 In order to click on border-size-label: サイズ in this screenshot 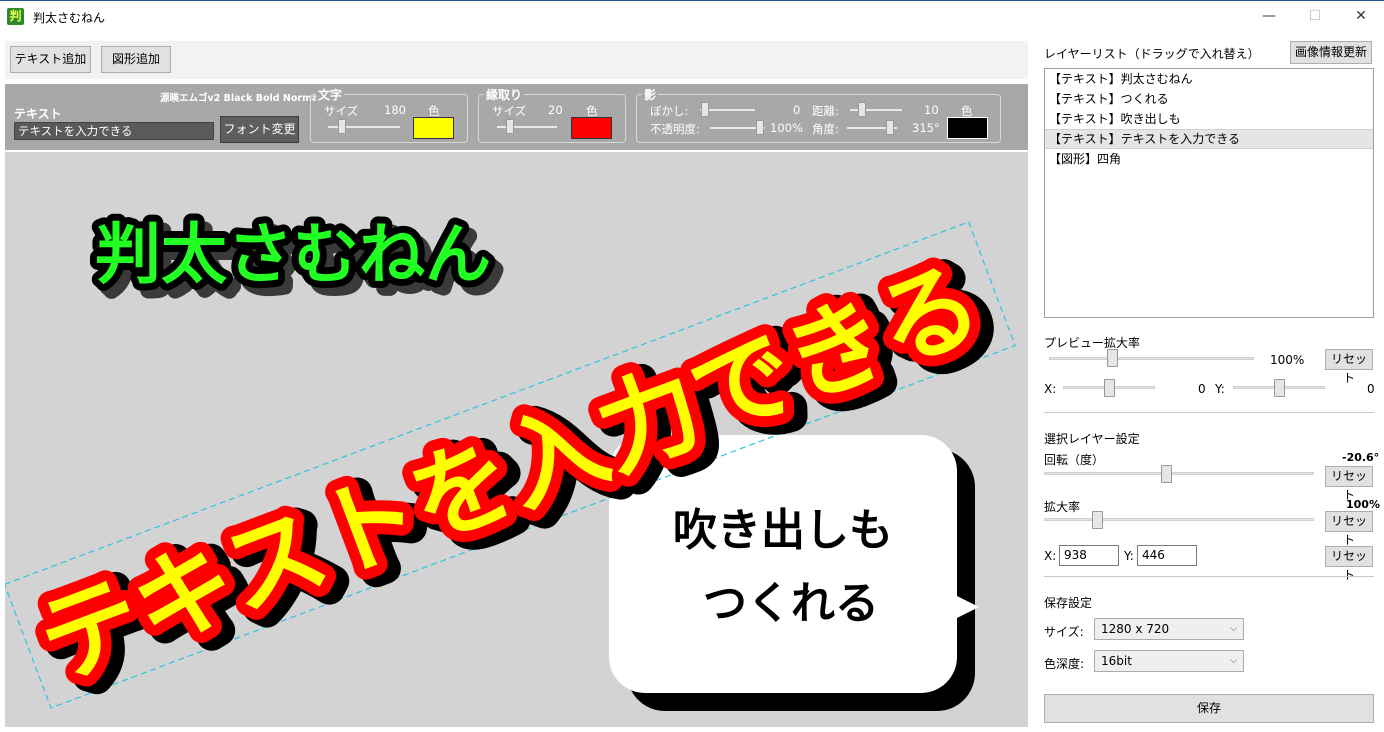, I will do `click(509, 111)`.